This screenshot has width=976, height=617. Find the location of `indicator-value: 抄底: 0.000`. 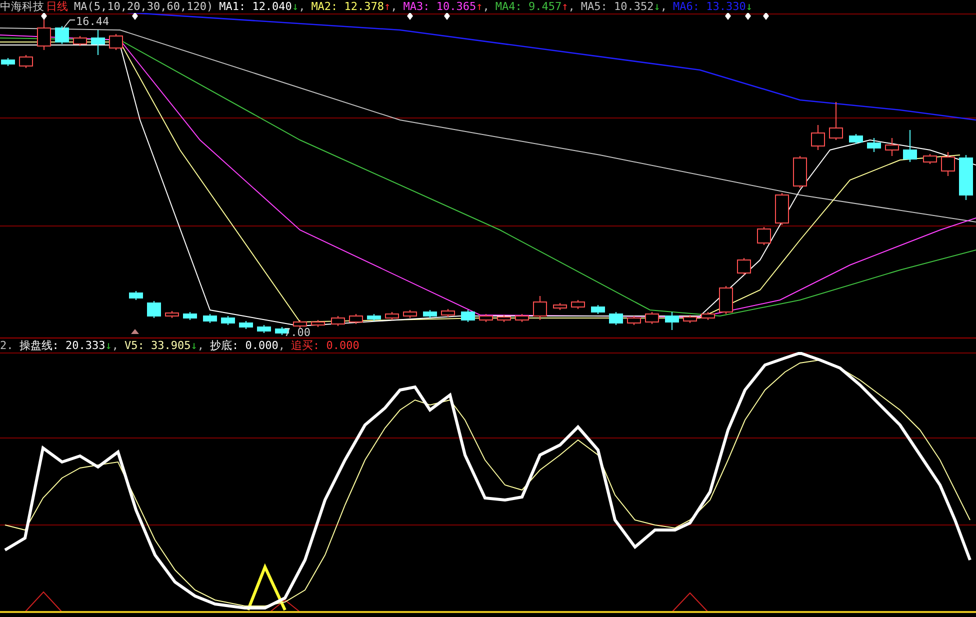

indicator-value: 抄底: 0.000 is located at coordinates (244, 345).